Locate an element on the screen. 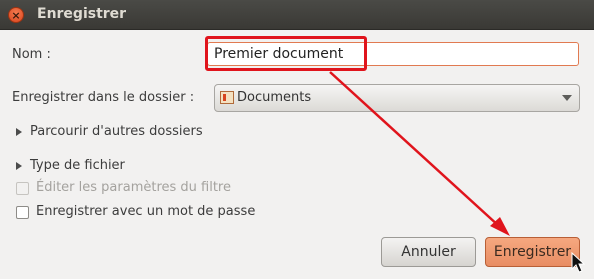  close-icon: × is located at coordinates (16, 15).